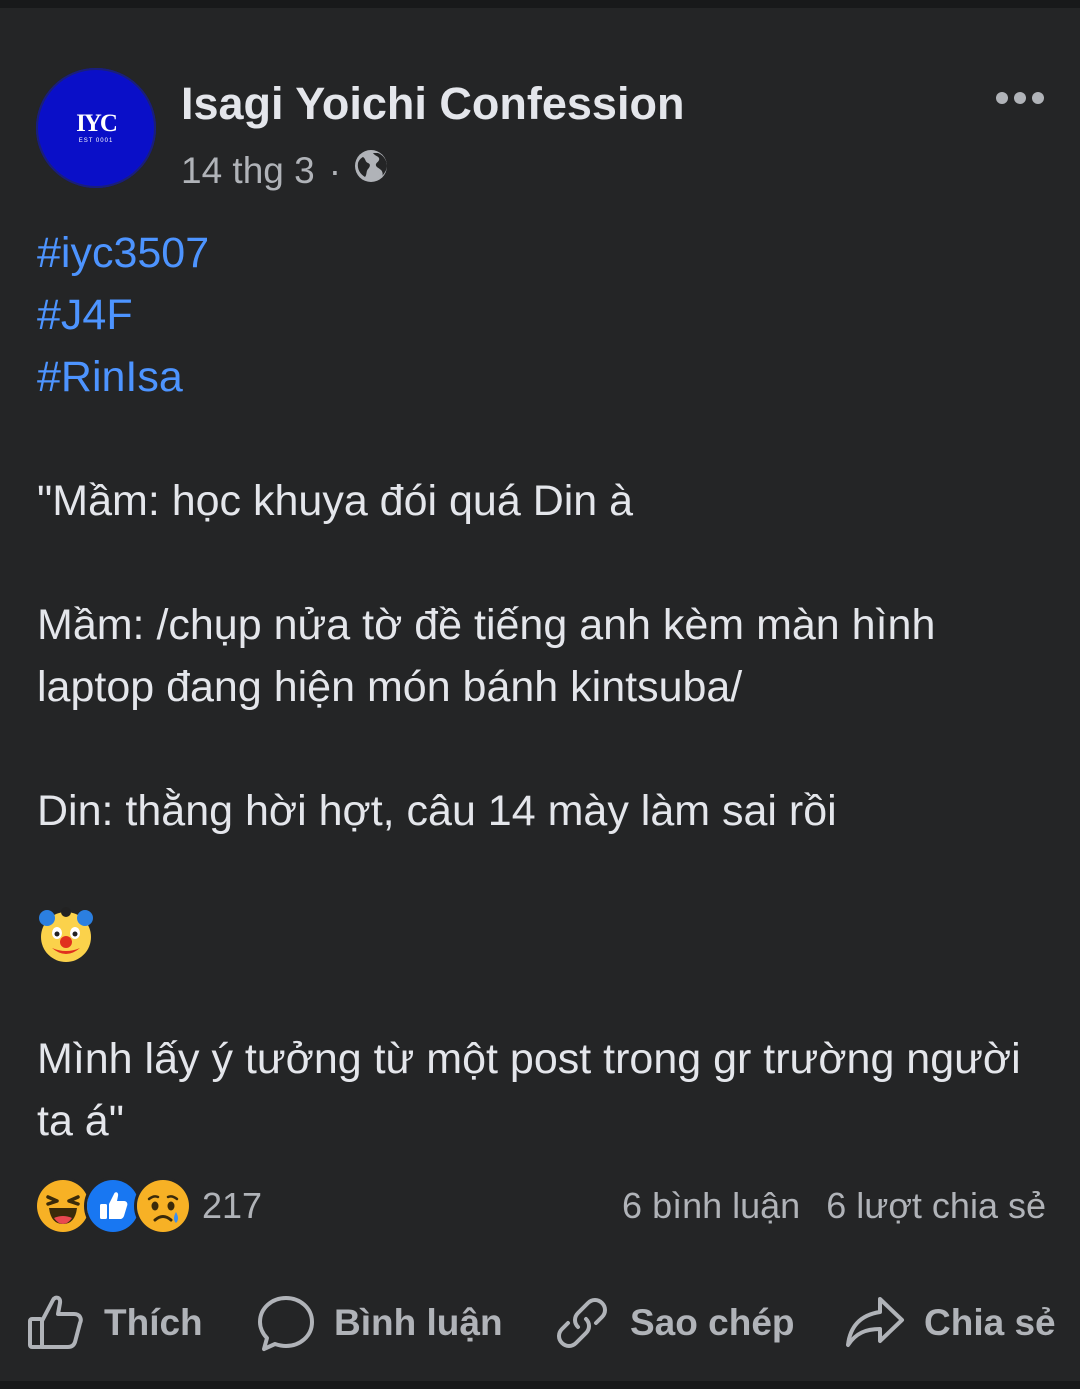 Image resolution: width=1080 pixels, height=1389 pixels. I want to click on globe-icon, so click(371, 170).